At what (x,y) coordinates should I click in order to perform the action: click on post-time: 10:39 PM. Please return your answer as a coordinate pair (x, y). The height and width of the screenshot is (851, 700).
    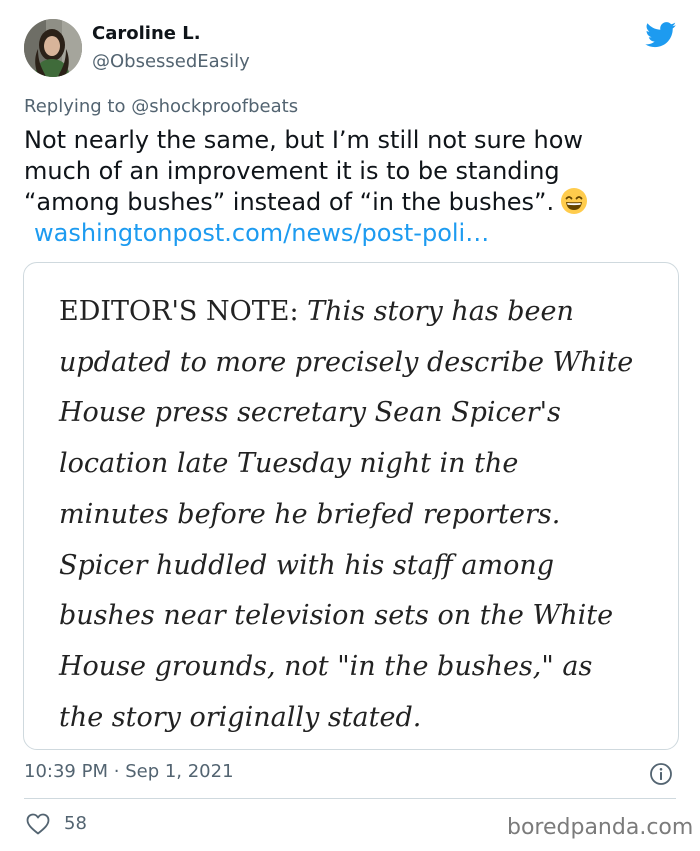
    Looking at the image, I should click on (66, 771).